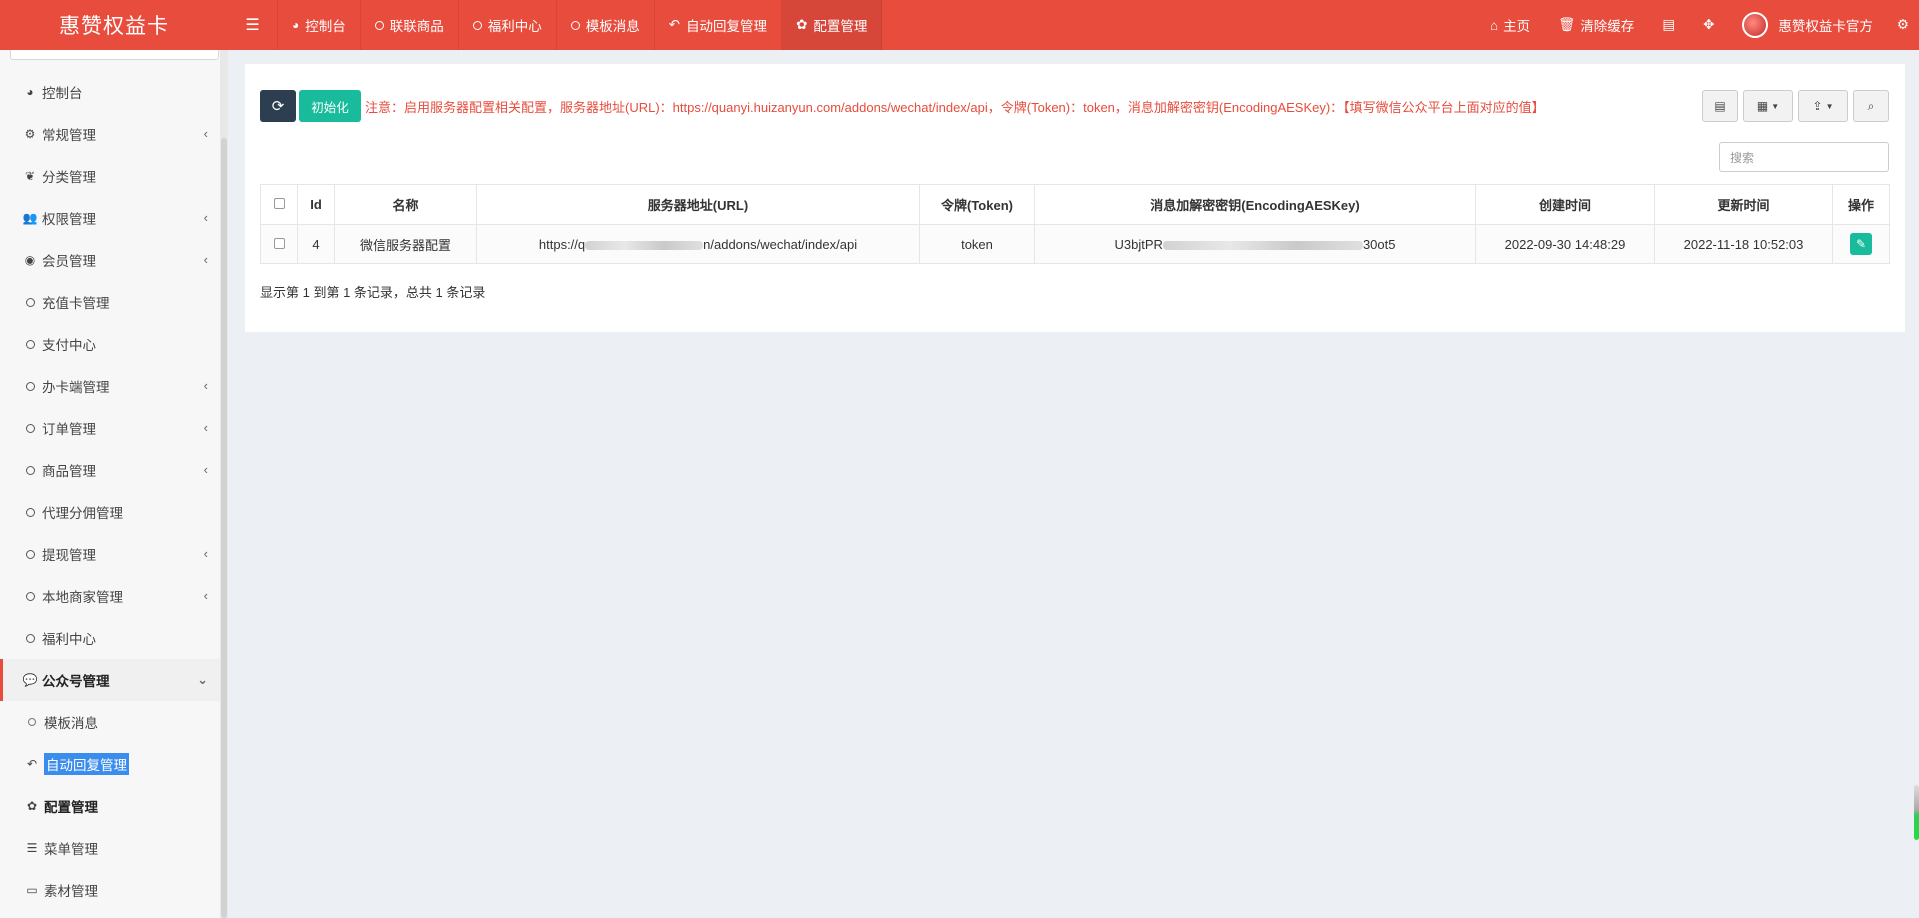  Describe the element at coordinates (202, 679) in the screenshot. I see `chevron-down-icon: ⌄` at that location.